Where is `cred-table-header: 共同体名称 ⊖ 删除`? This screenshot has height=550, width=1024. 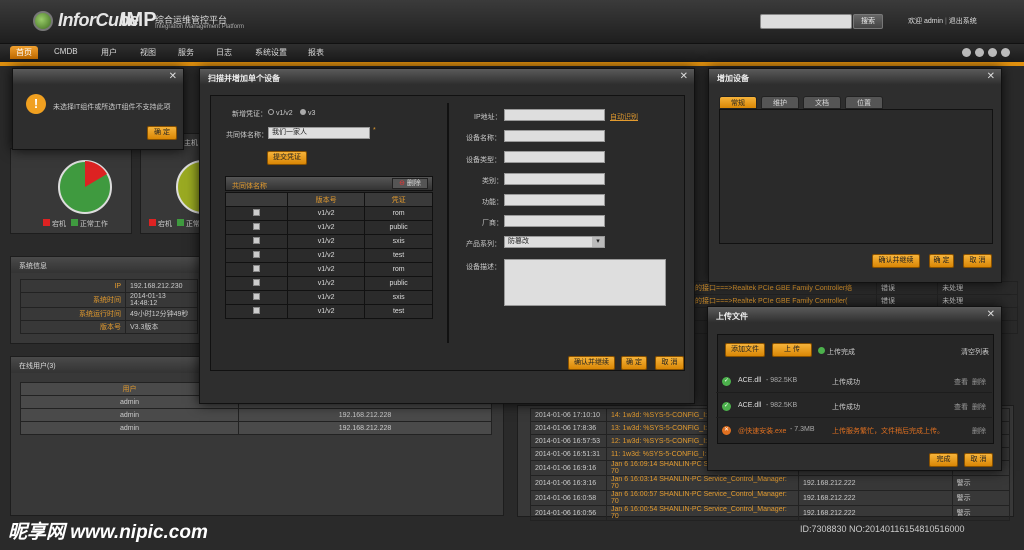 cred-table-header: 共同体名称 ⊖ 删除 is located at coordinates (329, 183).